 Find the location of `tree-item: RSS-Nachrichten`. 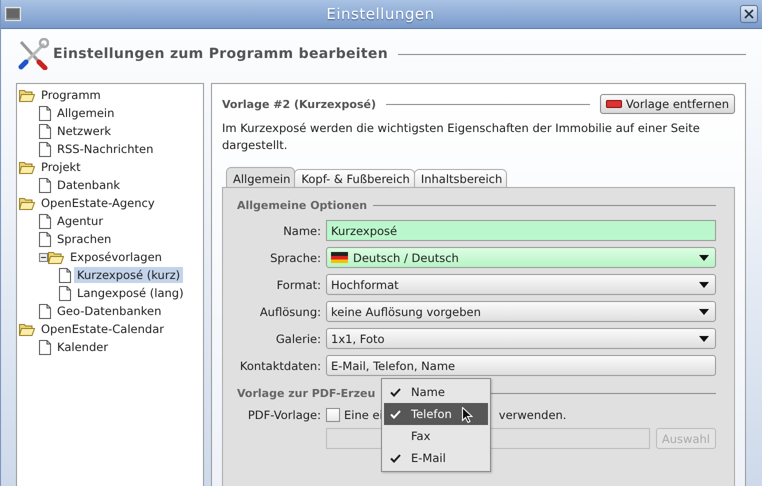

tree-item: RSS-Nachrichten is located at coordinates (105, 149).